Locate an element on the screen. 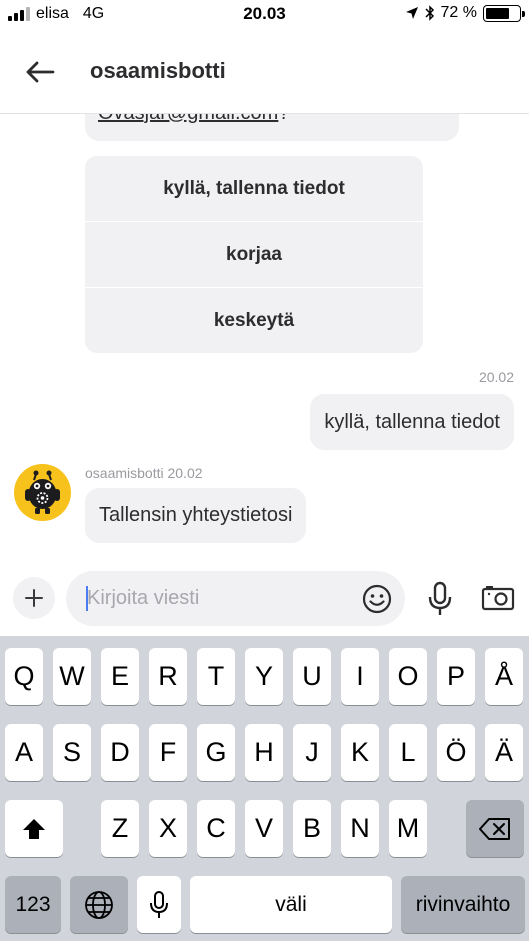 This screenshot has height=941, width=529. key-y: Y is located at coordinates (264, 676).